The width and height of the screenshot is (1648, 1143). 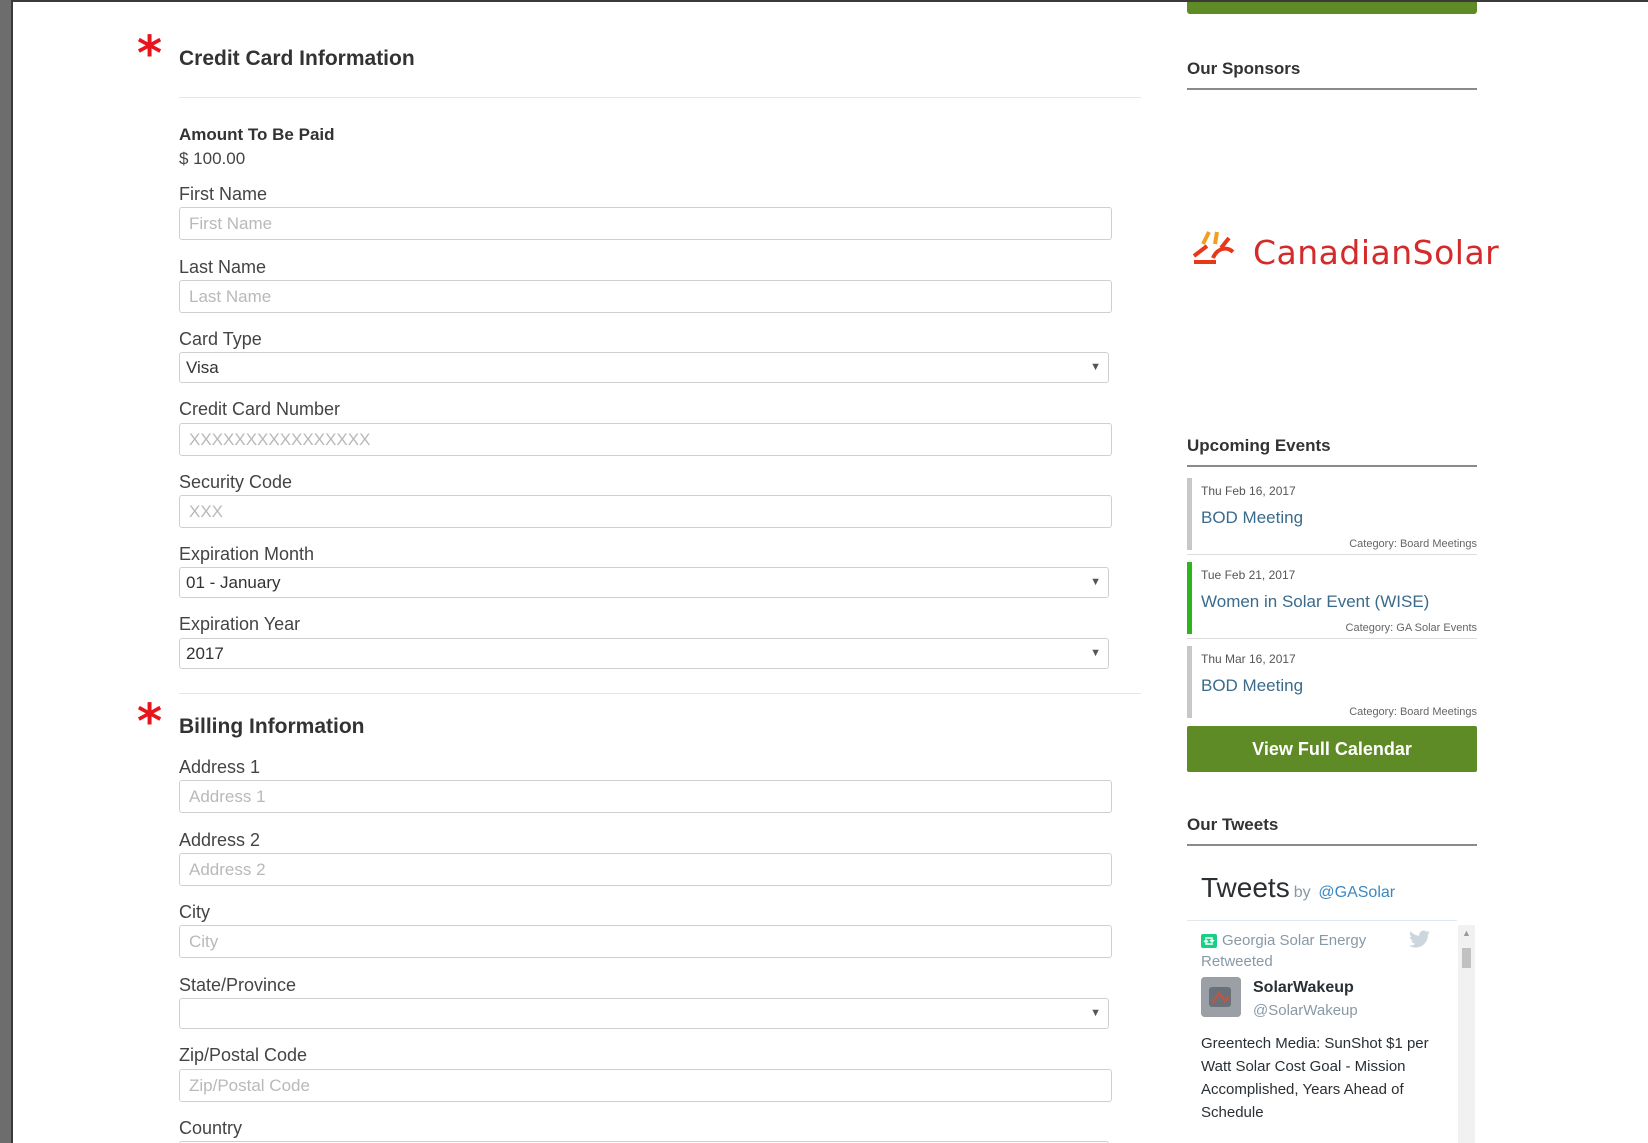 What do you see at coordinates (1302, 892) in the screenshot?
I see `tweets-widget-by: by` at bounding box center [1302, 892].